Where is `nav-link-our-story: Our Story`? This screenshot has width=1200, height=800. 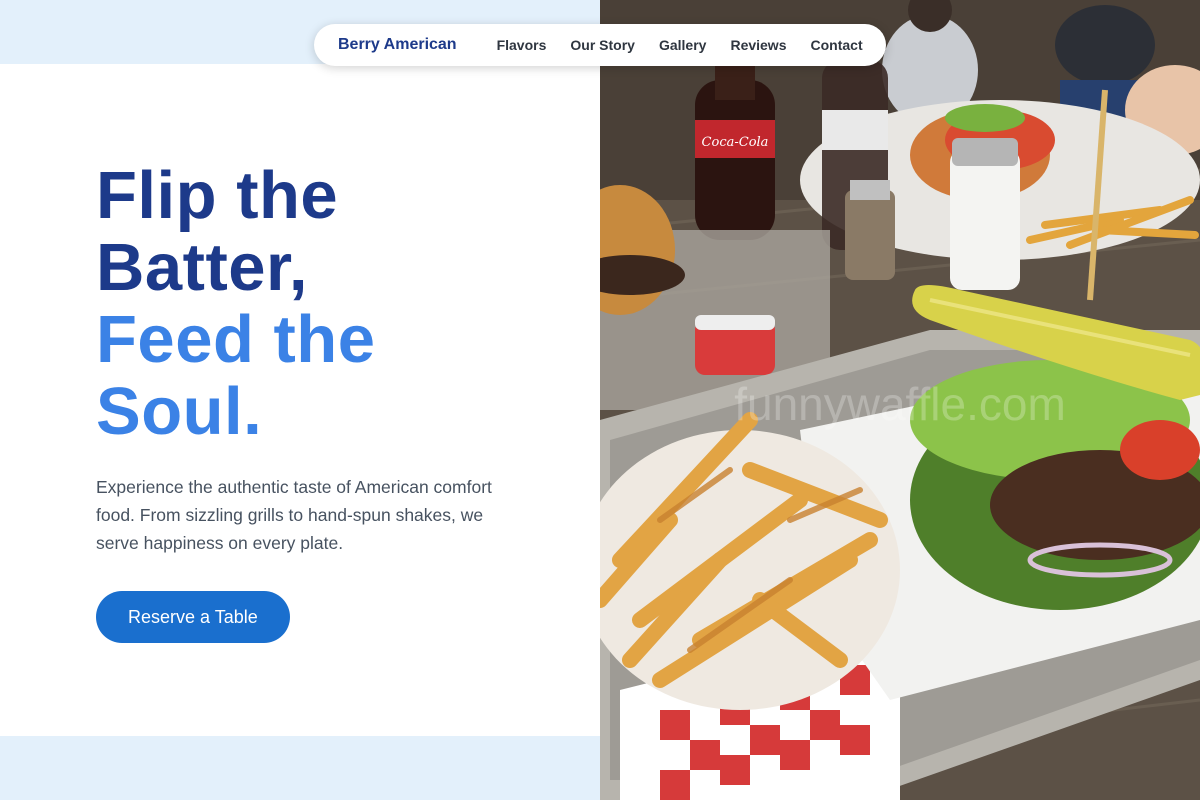
nav-link-our-story: Our Story is located at coordinates (602, 45).